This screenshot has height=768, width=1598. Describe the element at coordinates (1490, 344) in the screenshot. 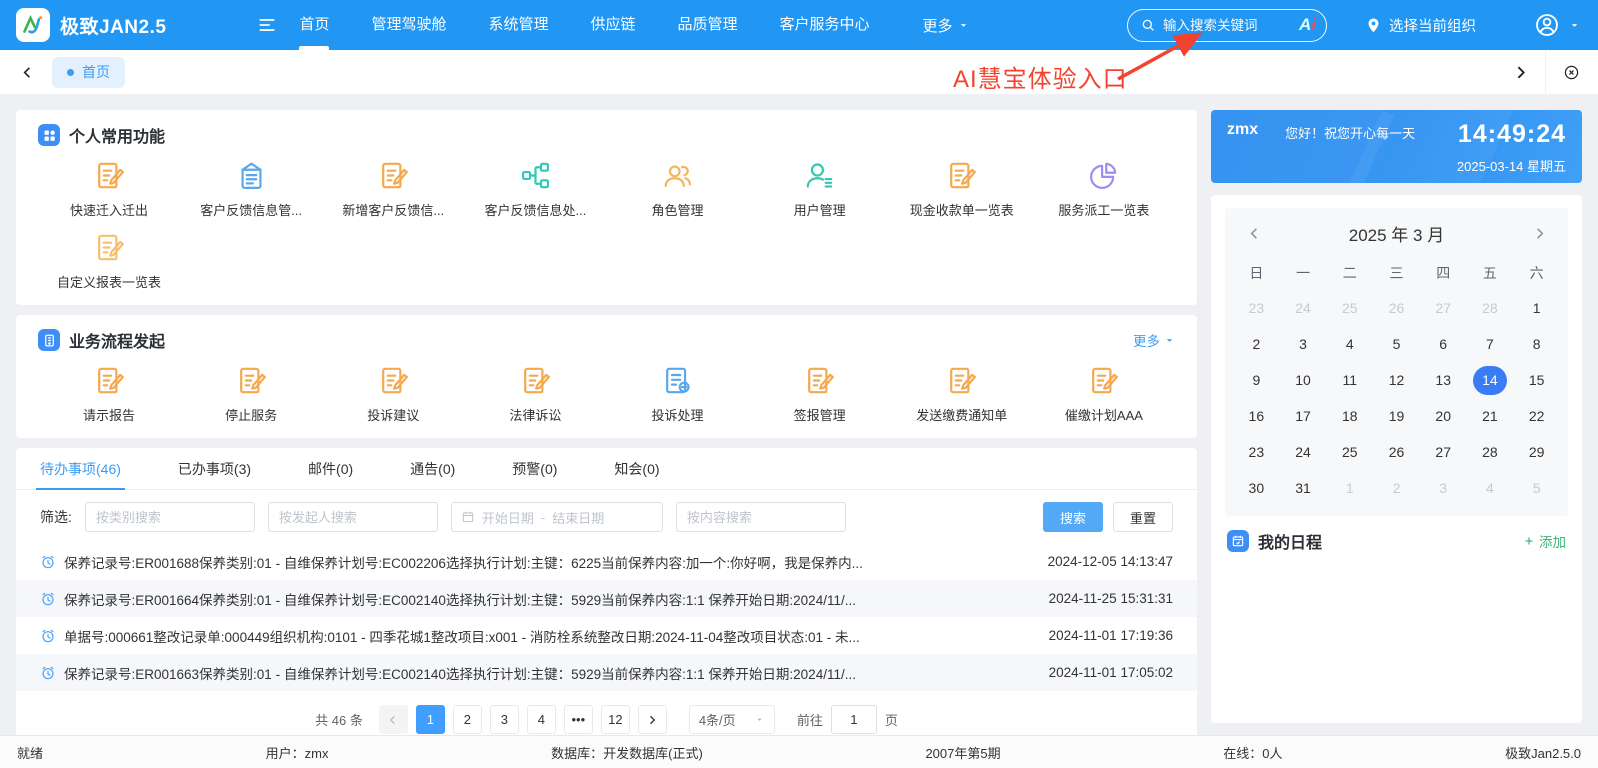

I see `calendar-day: 7` at that location.